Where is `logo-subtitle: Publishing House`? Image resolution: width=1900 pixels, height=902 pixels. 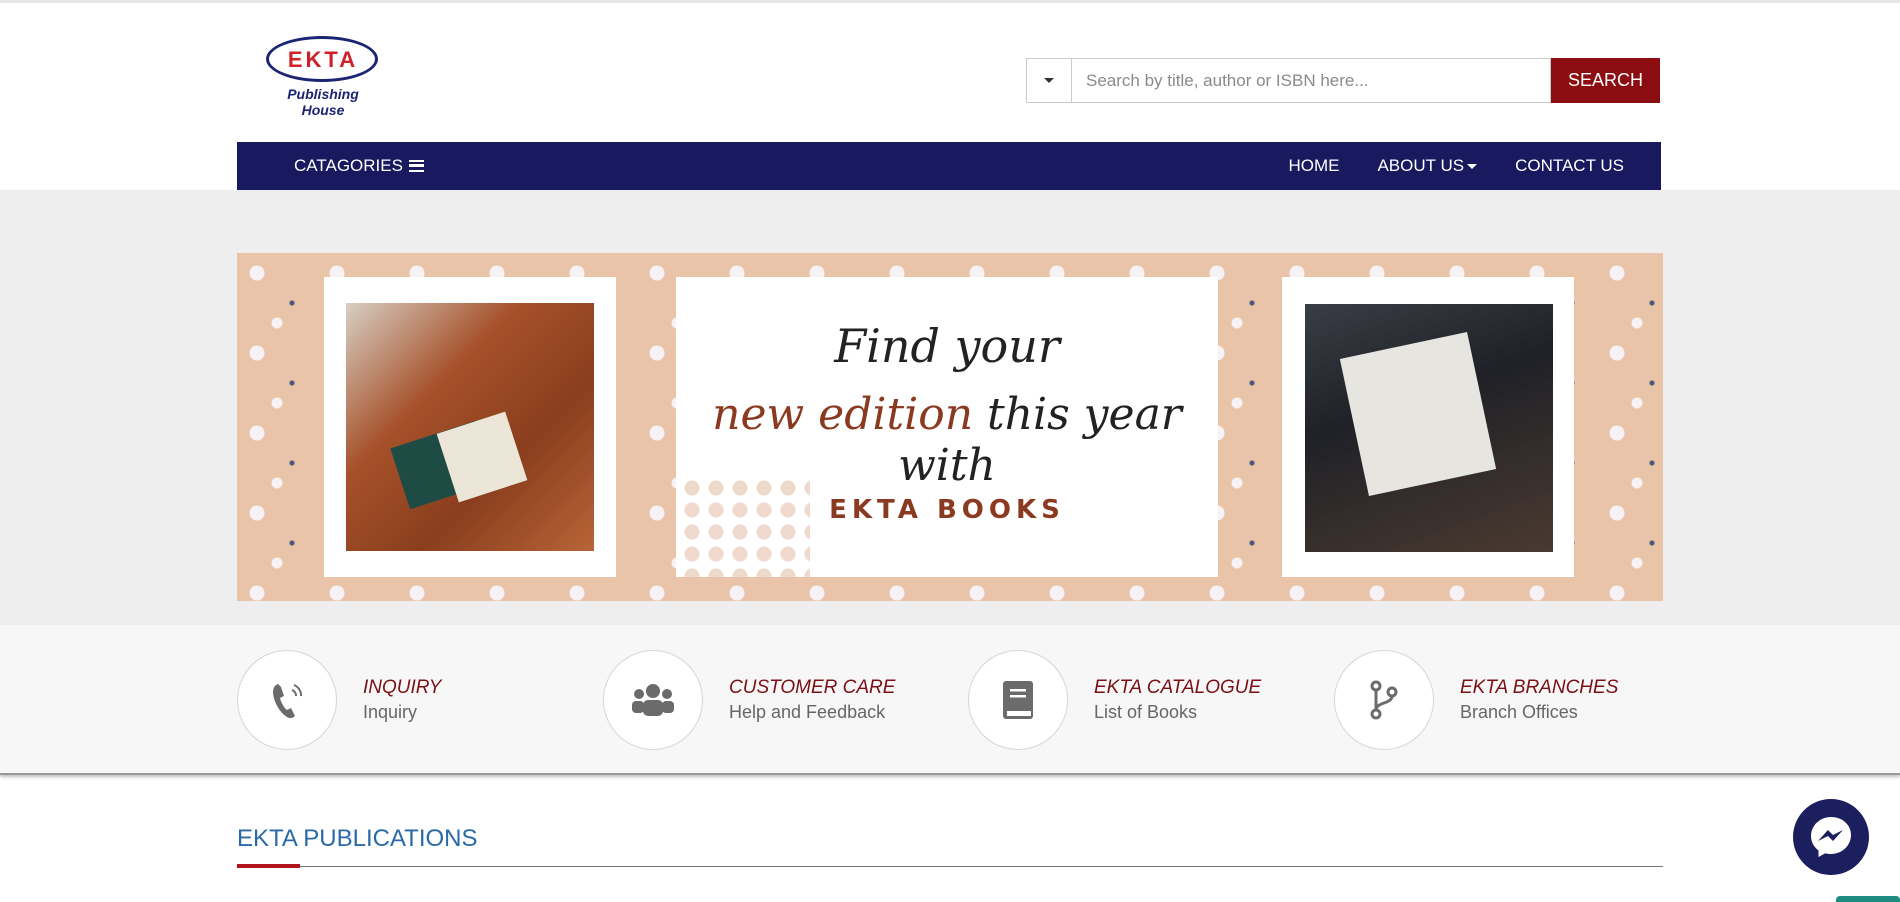
logo-subtitle: Publishing House is located at coordinates (323, 102).